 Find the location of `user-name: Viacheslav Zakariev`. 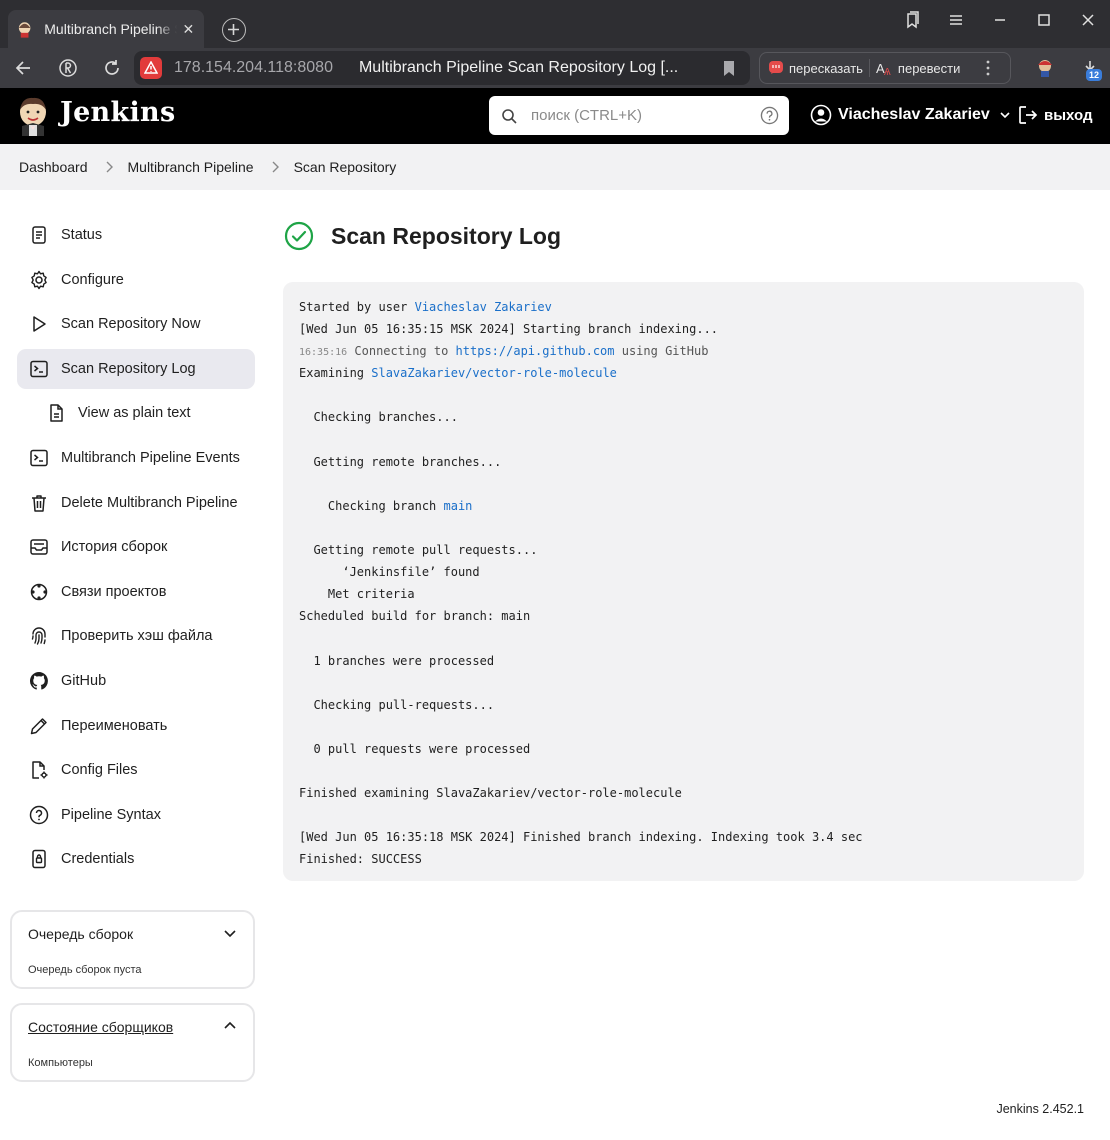

user-name: Viacheslav Zakariev is located at coordinates (914, 114).